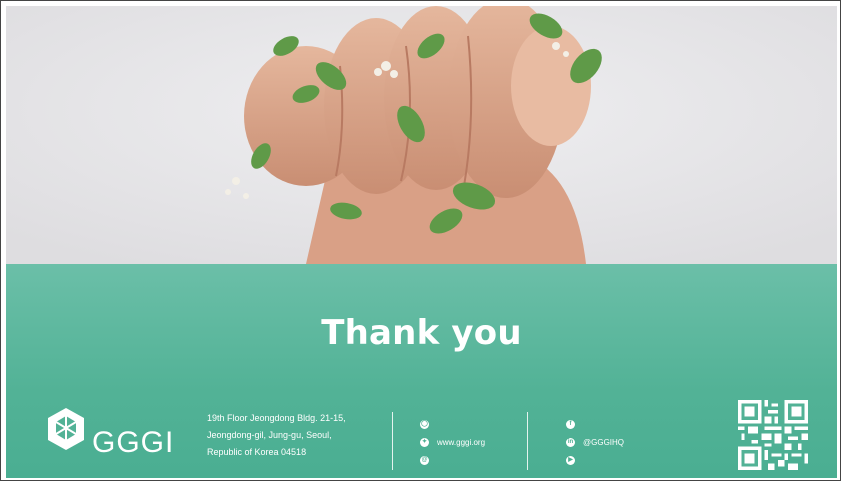 This screenshot has width=841, height=481. Describe the element at coordinates (424, 442) in the screenshot. I see `twitter-icon: ✦` at that location.